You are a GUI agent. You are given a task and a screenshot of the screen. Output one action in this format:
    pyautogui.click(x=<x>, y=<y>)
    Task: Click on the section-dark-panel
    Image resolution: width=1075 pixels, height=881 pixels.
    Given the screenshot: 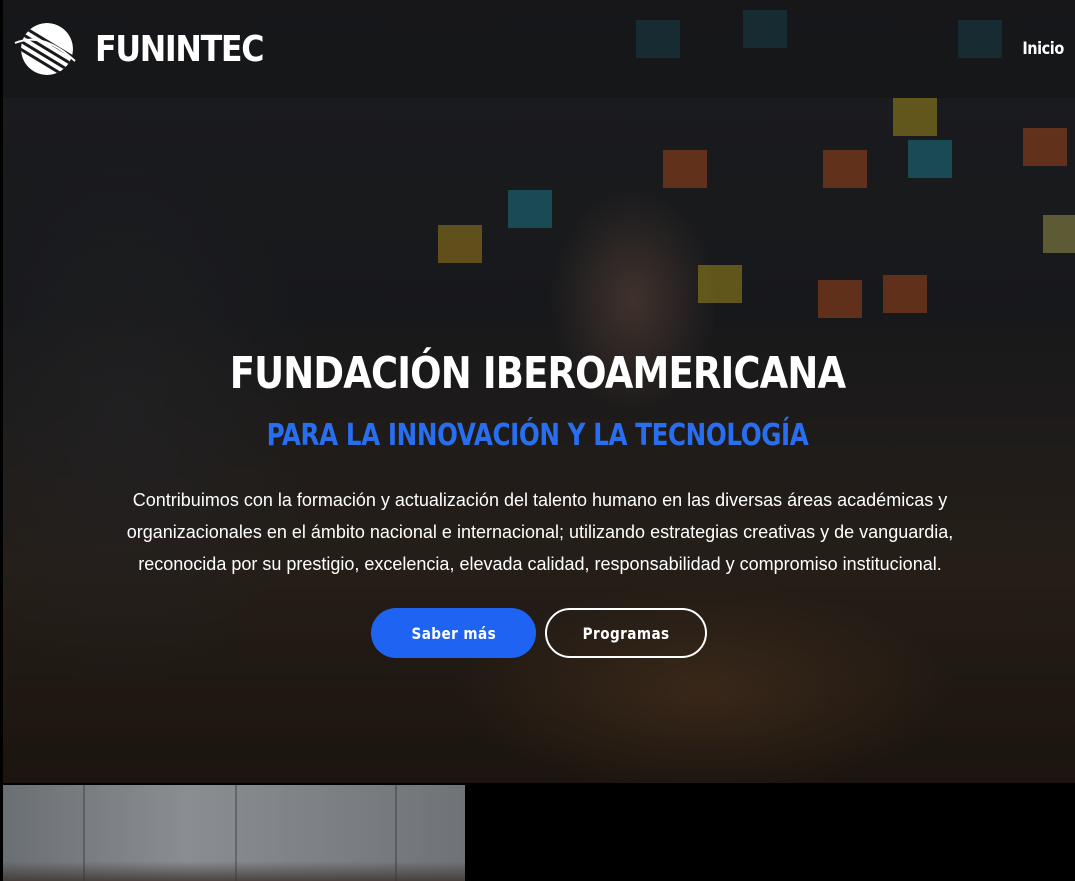 What is the action you would take?
    pyautogui.click(x=770, y=833)
    